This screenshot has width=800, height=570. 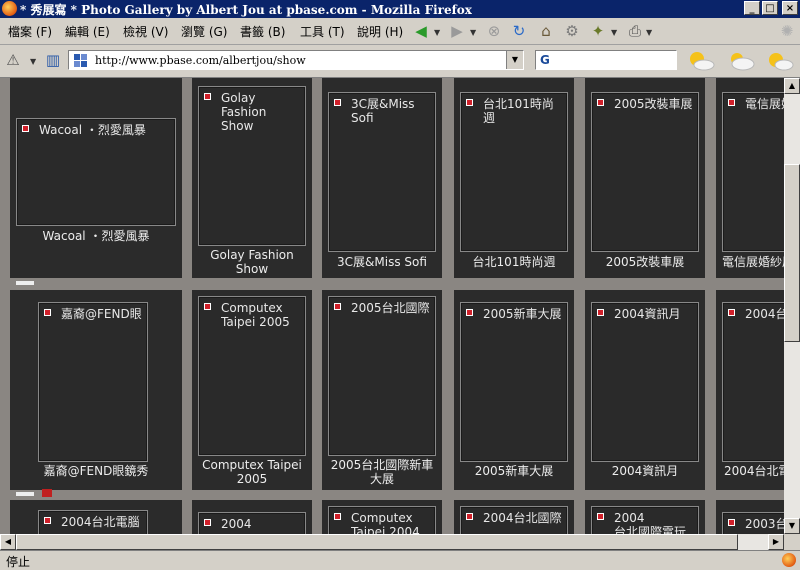 I want to click on search-box: G, so click(x=606, y=60).